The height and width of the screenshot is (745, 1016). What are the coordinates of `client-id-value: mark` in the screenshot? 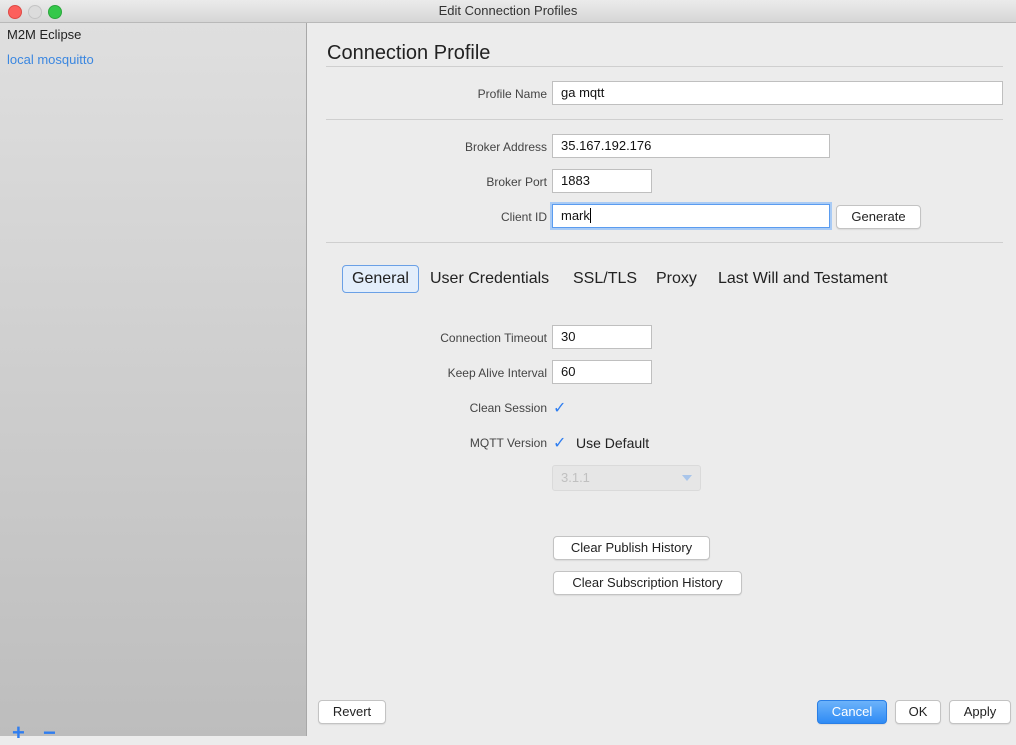 It's located at (575, 215).